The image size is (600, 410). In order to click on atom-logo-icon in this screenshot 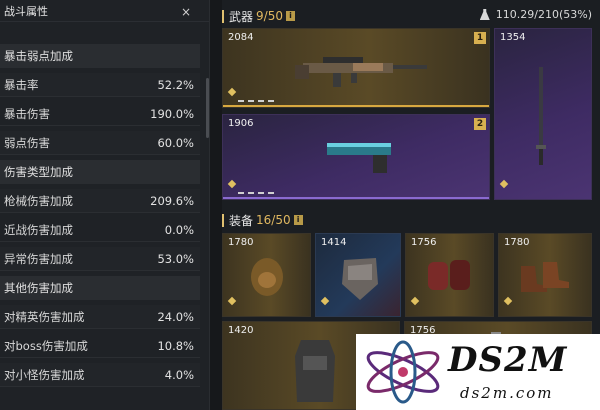, I will do `click(403, 372)`.